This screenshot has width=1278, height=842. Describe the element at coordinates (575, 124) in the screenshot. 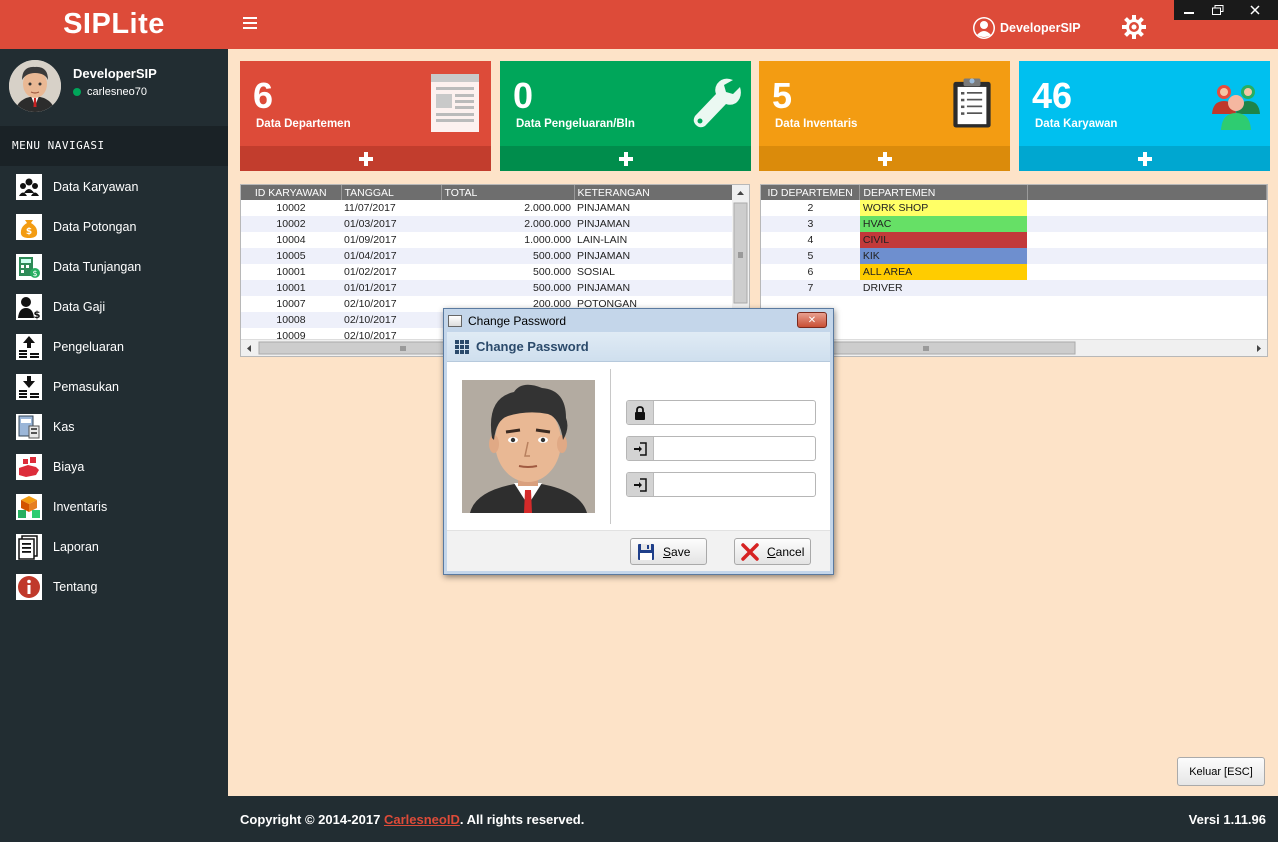

I see `tile-label: Data Pengeluaran/Bln` at that location.